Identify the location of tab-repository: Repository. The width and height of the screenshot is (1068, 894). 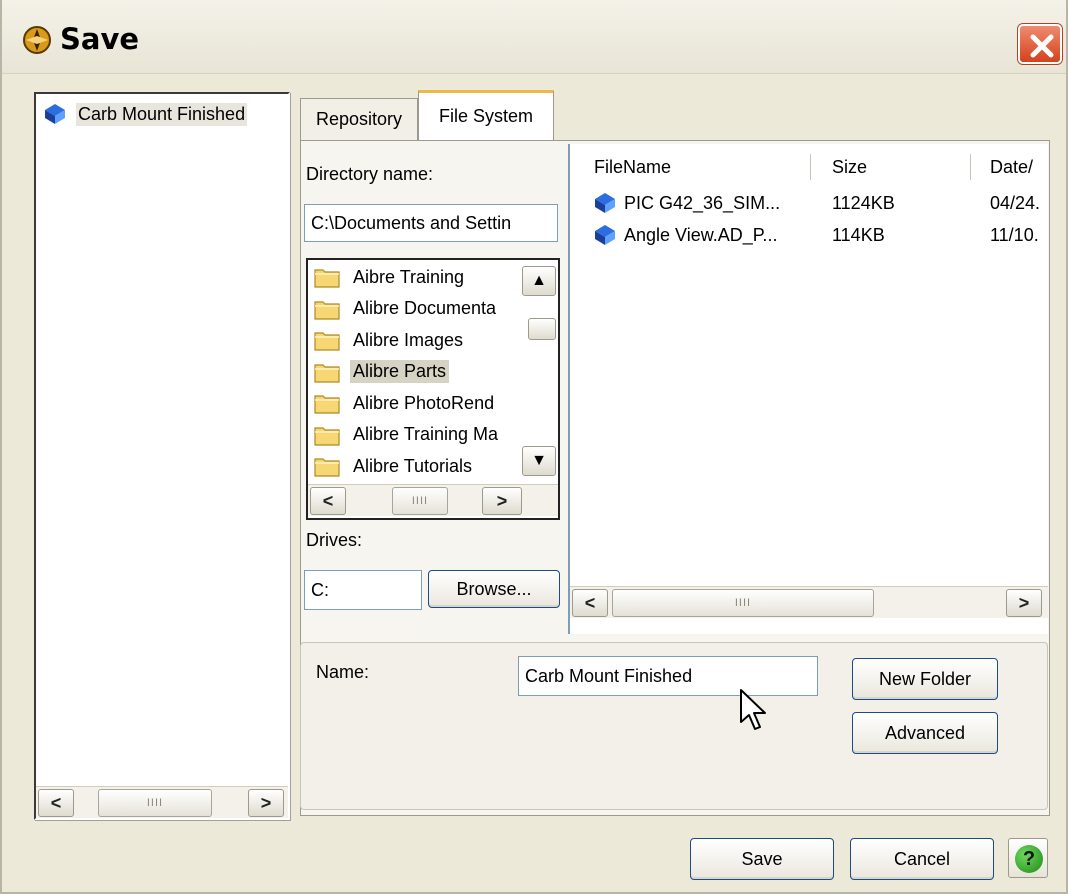
(359, 119).